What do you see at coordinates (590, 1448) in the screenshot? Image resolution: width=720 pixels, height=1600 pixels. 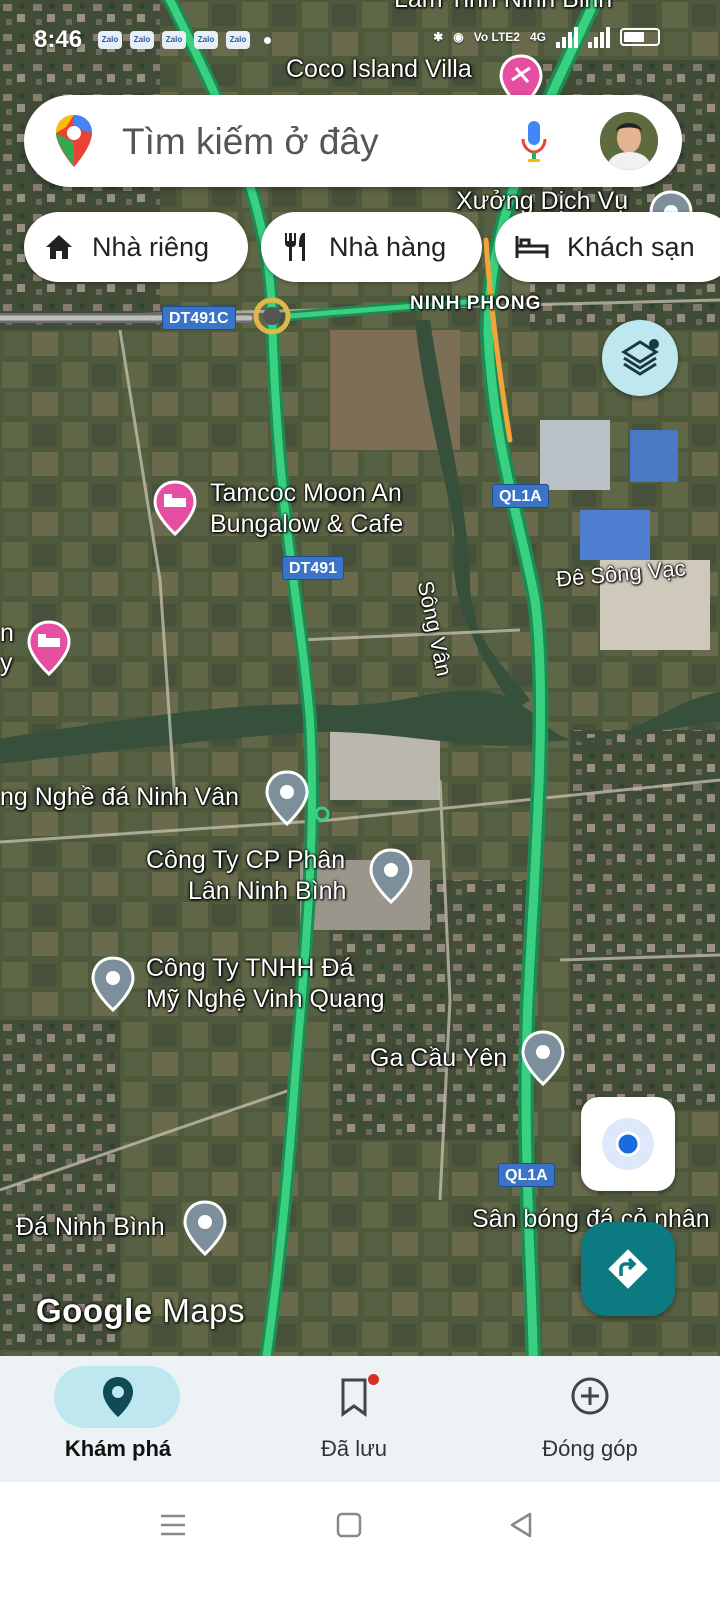 I see `nav-label: Đóng góp` at bounding box center [590, 1448].